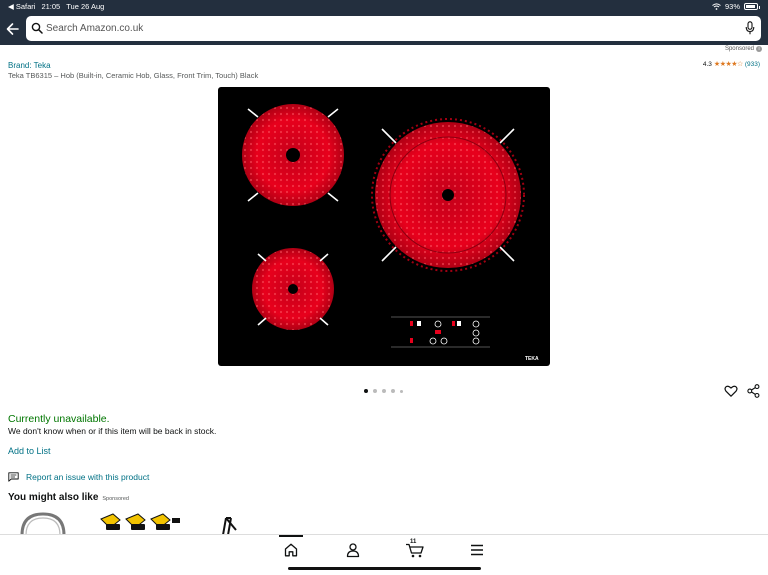 This screenshot has height=575, width=768. Describe the element at coordinates (384, 568) in the screenshot. I see `home-indicator` at that location.